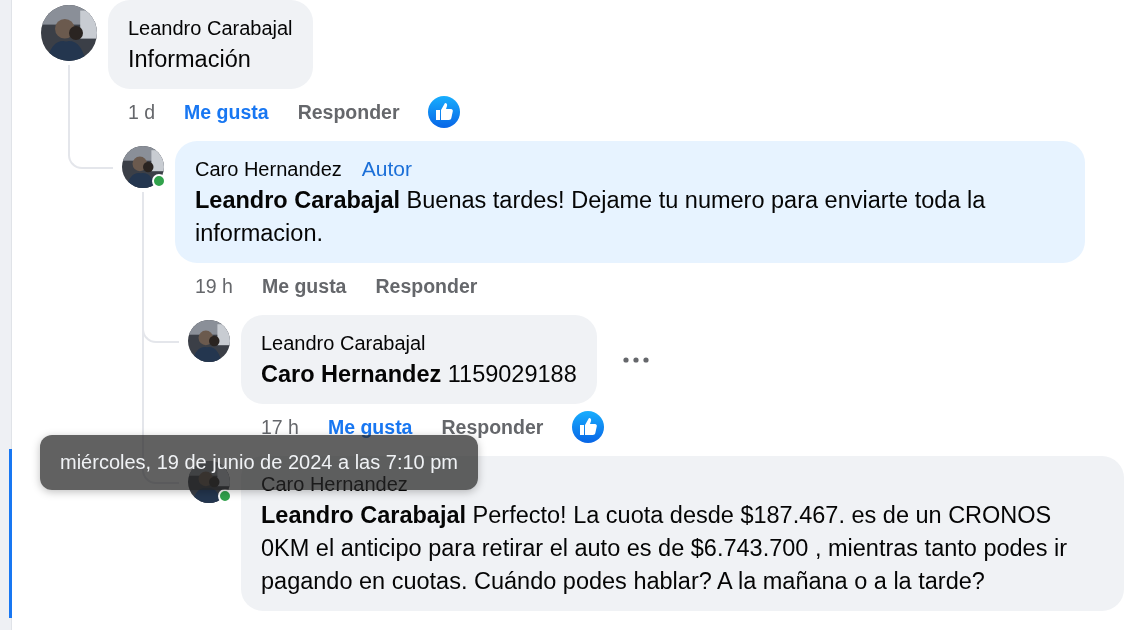 The height and width of the screenshot is (630, 1124). What do you see at coordinates (280, 427) in the screenshot?
I see `comment-time: 17 h` at bounding box center [280, 427].